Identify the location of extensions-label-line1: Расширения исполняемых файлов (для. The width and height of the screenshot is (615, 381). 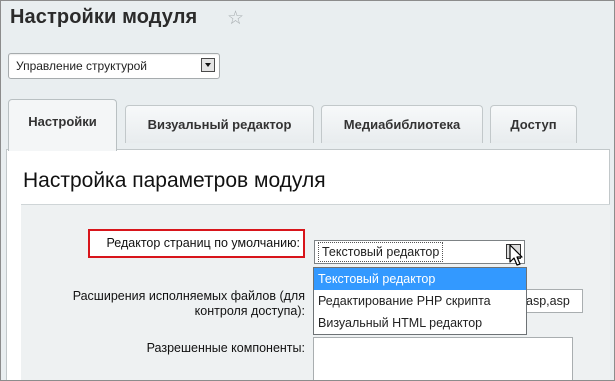
(188, 296).